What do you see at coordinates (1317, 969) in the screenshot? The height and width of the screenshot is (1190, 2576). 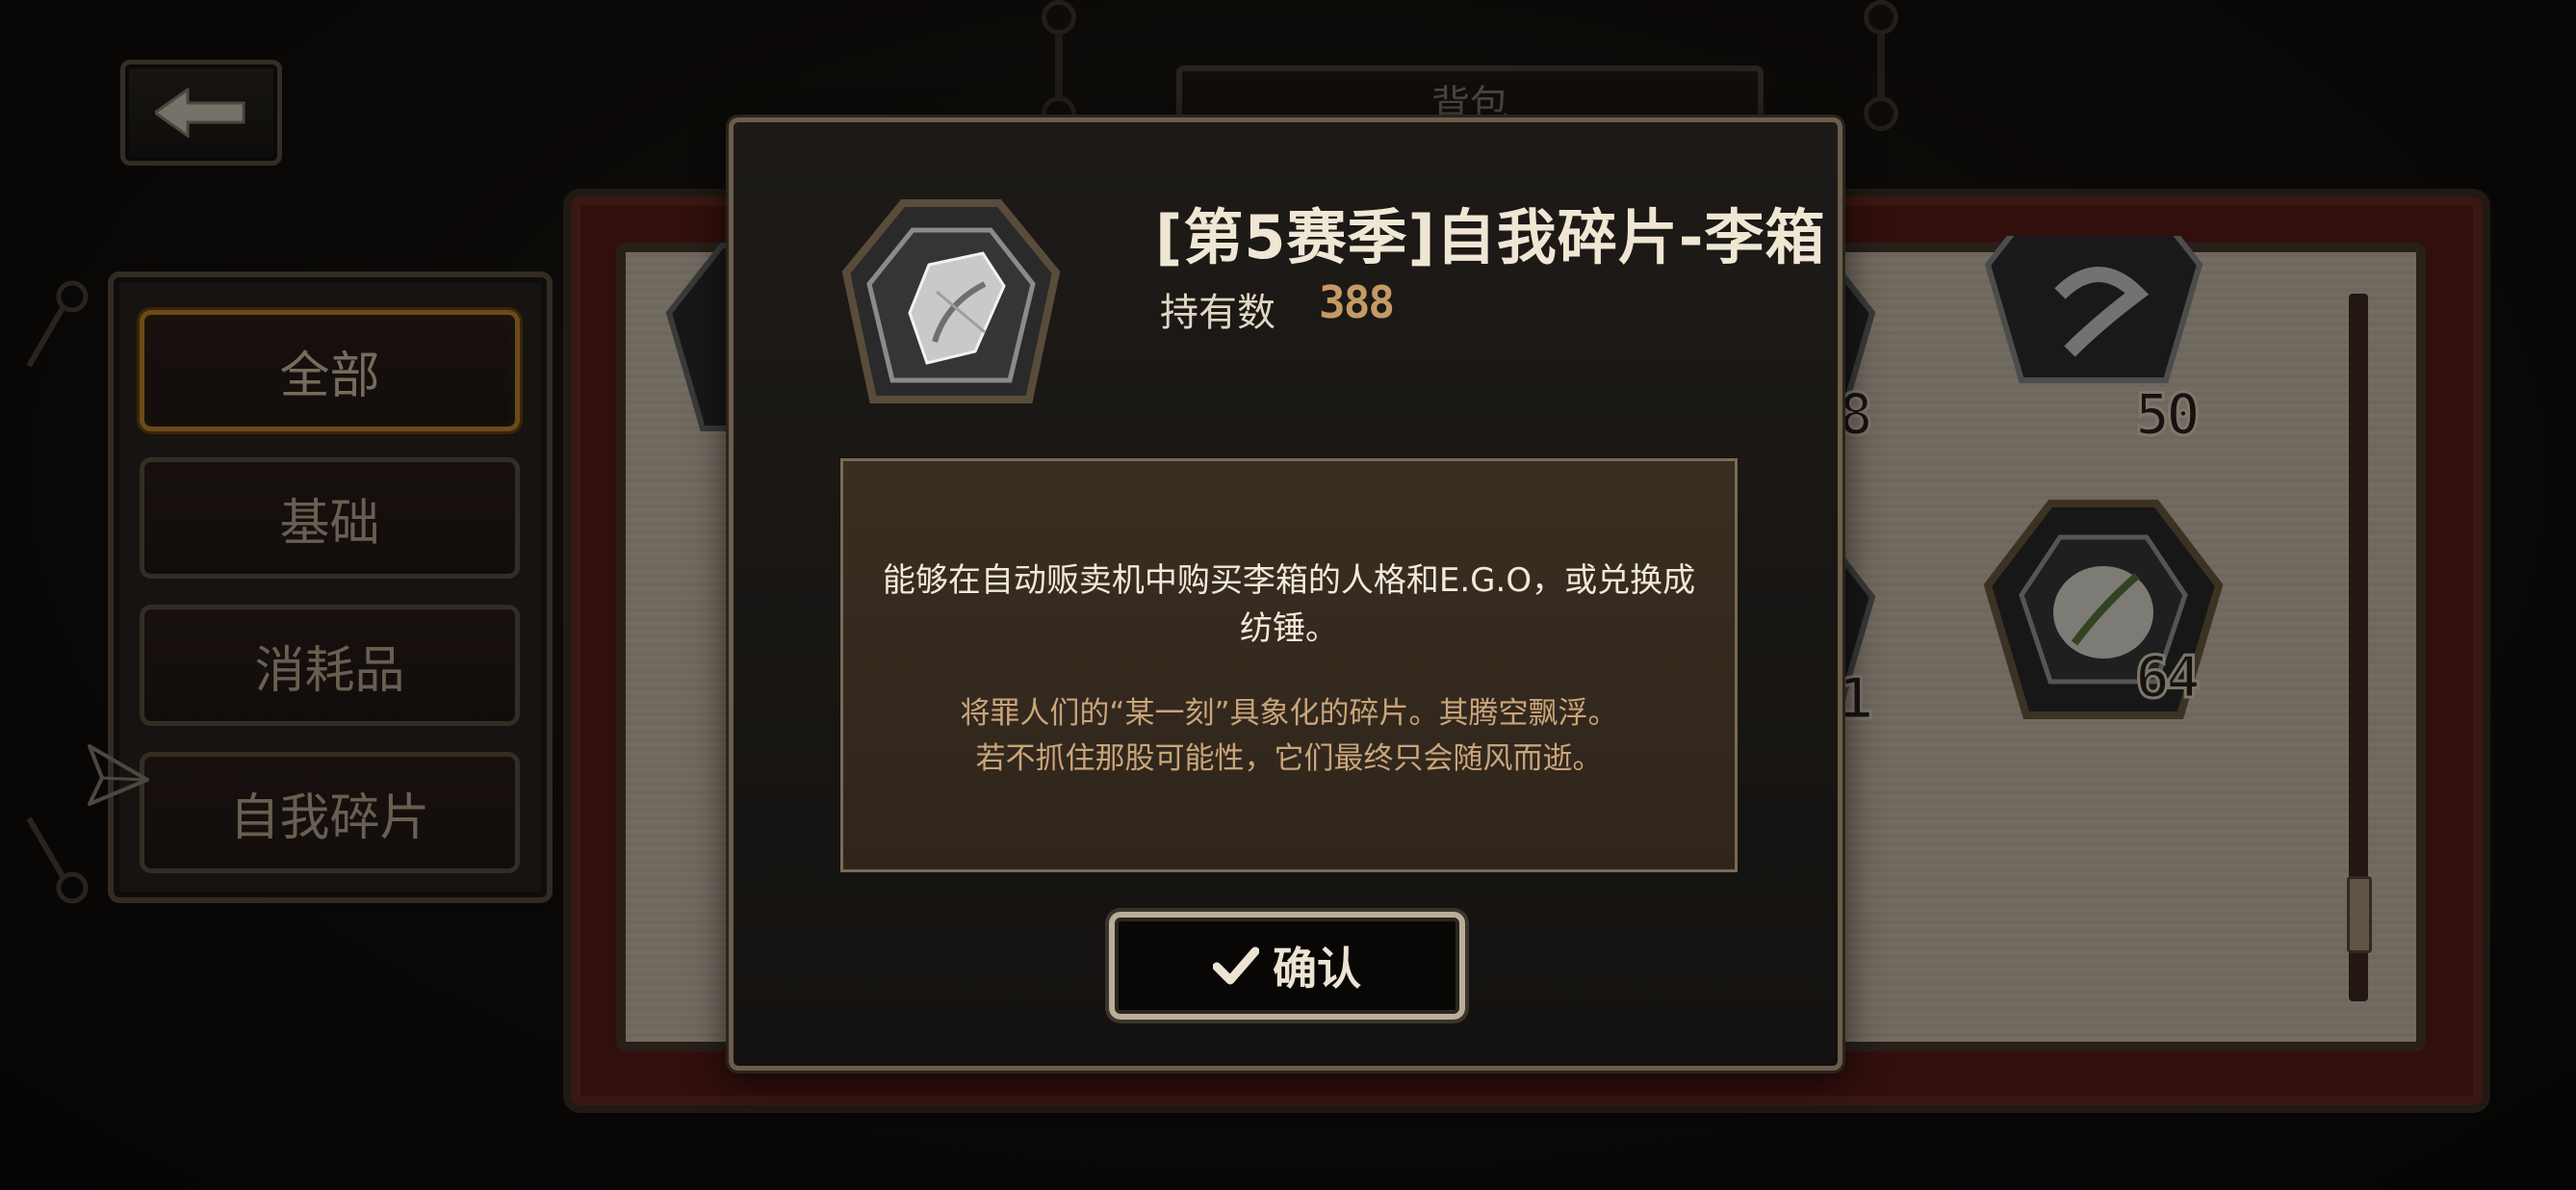 I see `confirm-label: 确认` at bounding box center [1317, 969].